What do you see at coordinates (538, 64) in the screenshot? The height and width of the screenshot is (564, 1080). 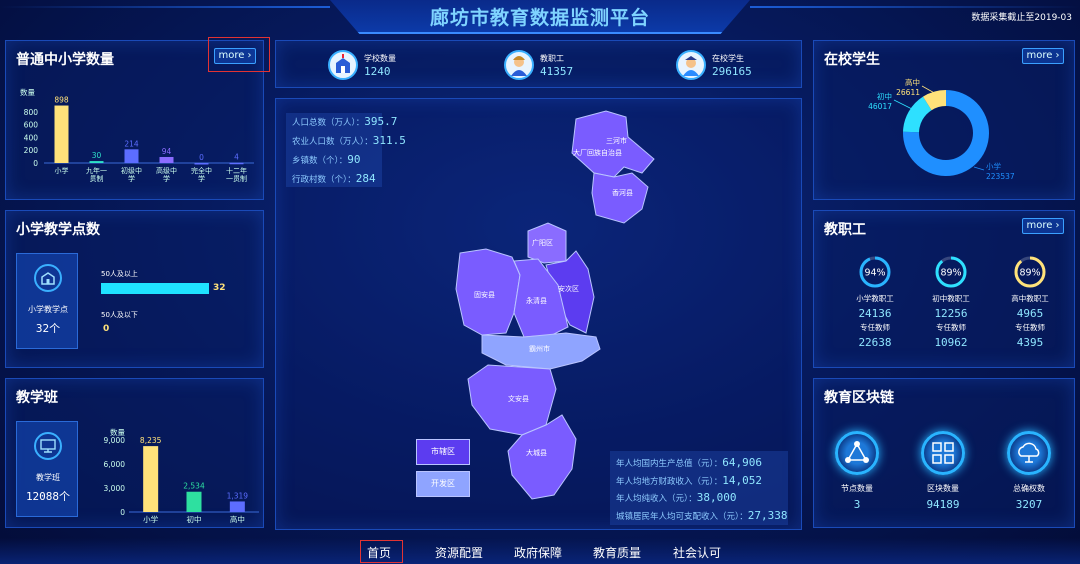 I see `summary-strip: 学校数量 1240 教职工 41357 在校学生 296165` at bounding box center [538, 64].